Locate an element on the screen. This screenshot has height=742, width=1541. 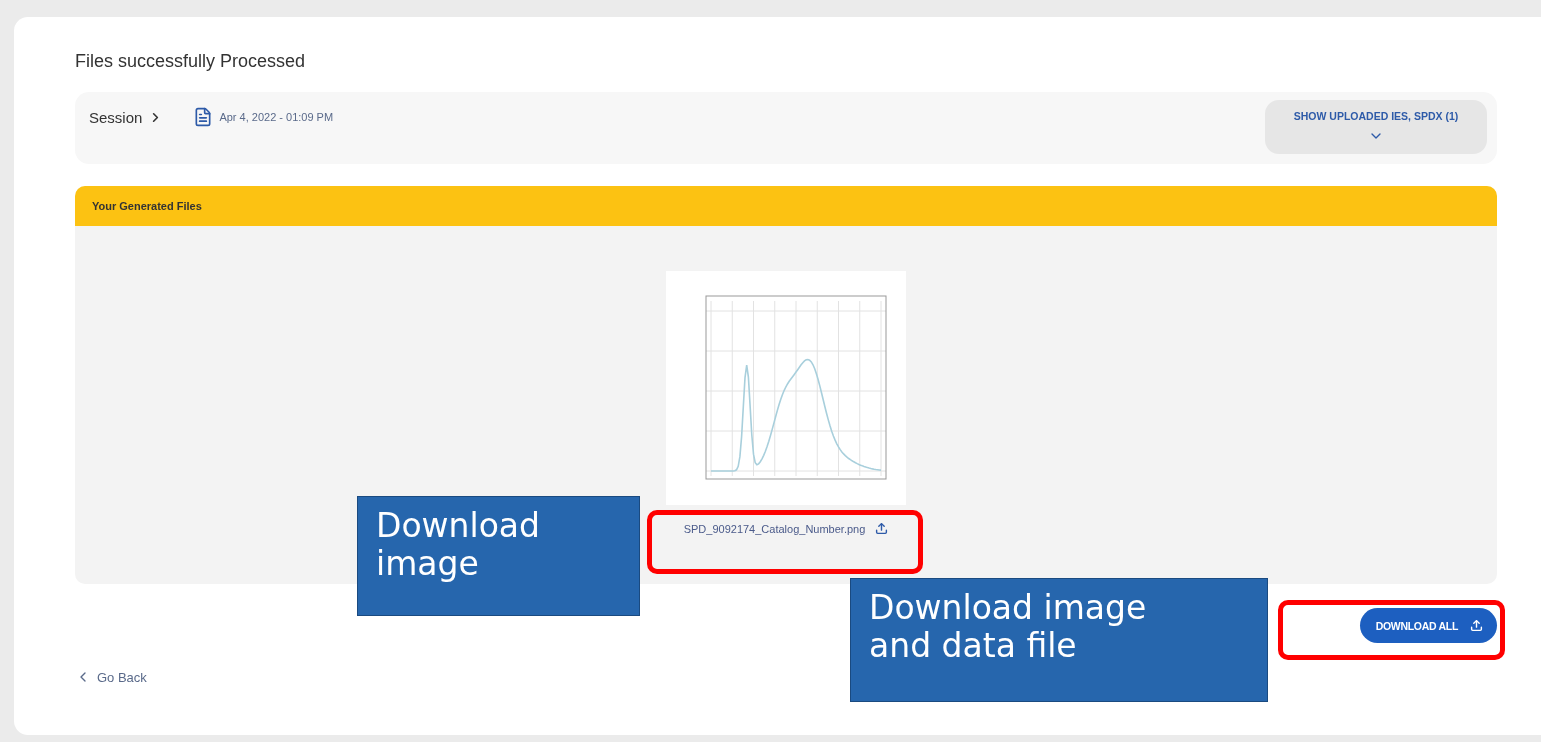
session-link: Session is located at coordinates (126, 117).